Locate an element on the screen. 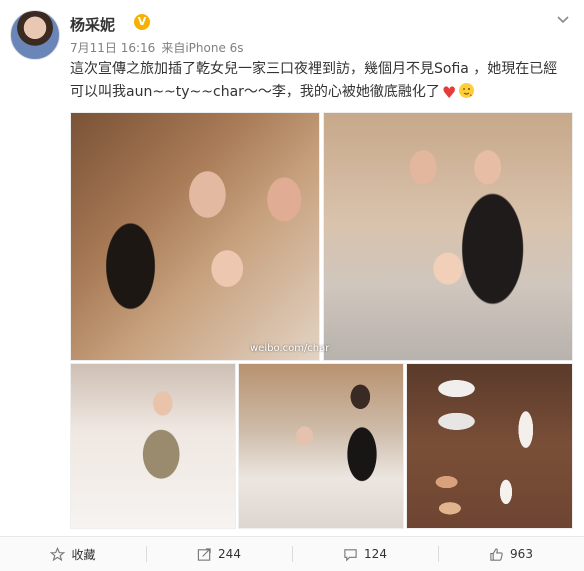 Image resolution: width=584 pixels, height=571 pixels. repost-icon is located at coordinates (204, 554).